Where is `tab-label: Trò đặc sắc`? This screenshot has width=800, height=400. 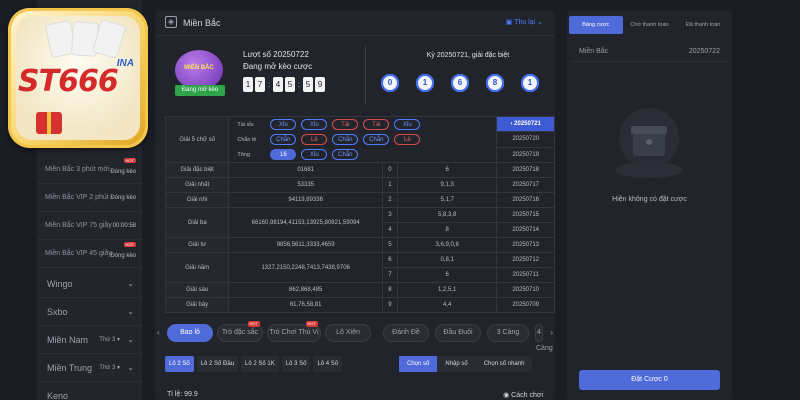 tab-label: Trò đặc sắc is located at coordinates (240, 332).